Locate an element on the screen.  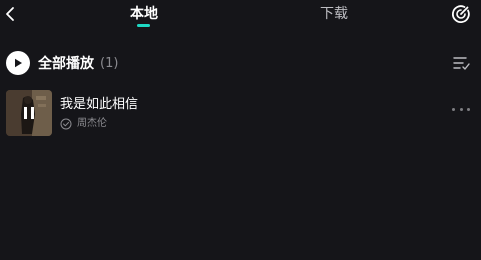
downloaded-check-icon is located at coordinates (66, 124).